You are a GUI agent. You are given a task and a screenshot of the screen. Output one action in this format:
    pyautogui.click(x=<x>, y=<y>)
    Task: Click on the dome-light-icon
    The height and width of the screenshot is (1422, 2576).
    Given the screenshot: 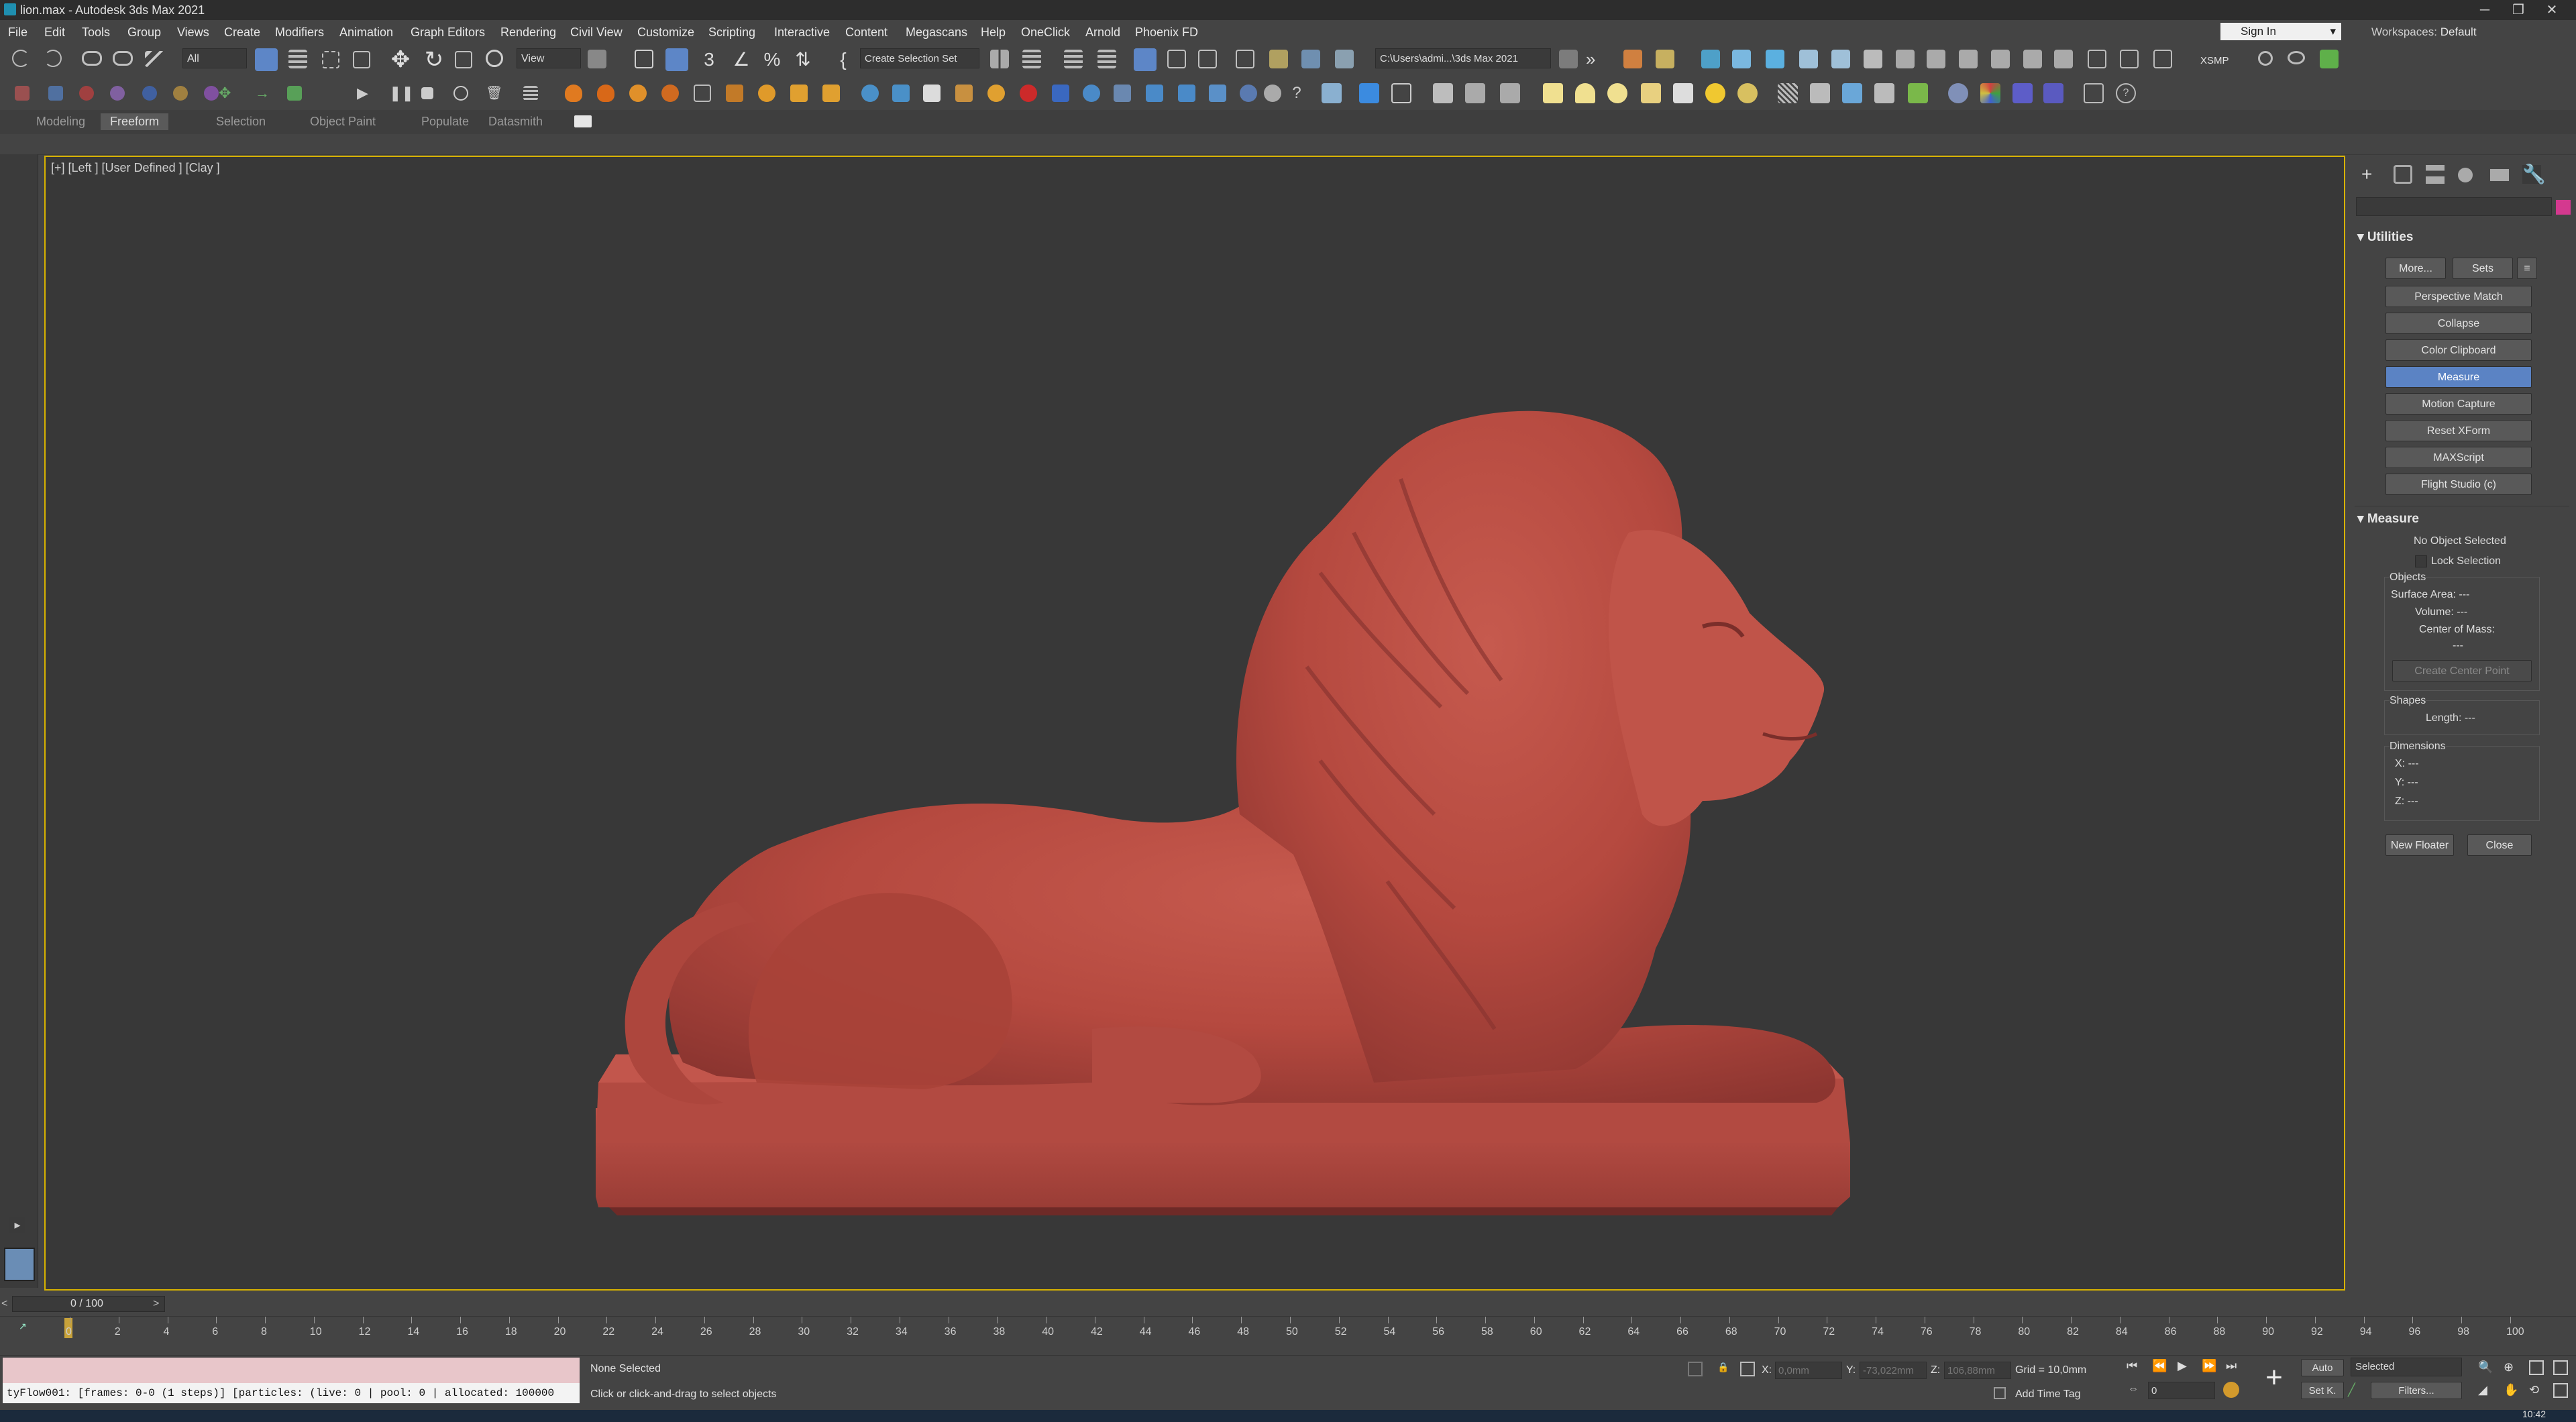 What is the action you would take?
    pyautogui.click(x=1585, y=93)
    